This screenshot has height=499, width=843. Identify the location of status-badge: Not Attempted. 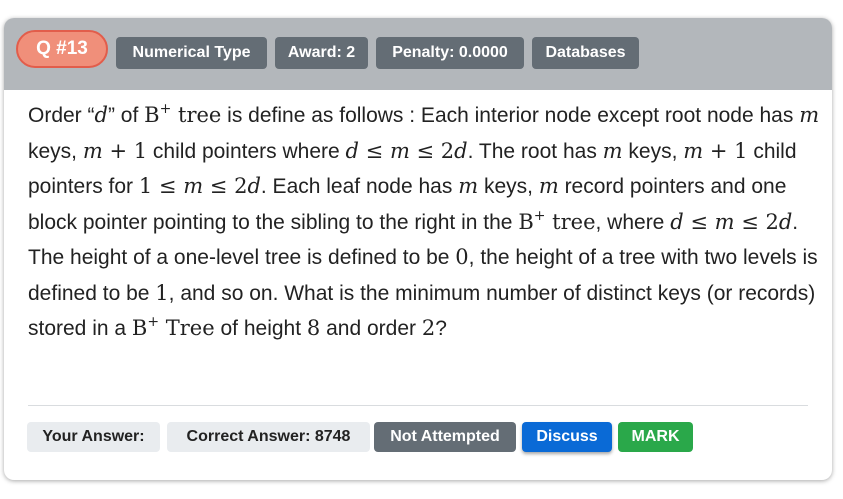
(445, 437).